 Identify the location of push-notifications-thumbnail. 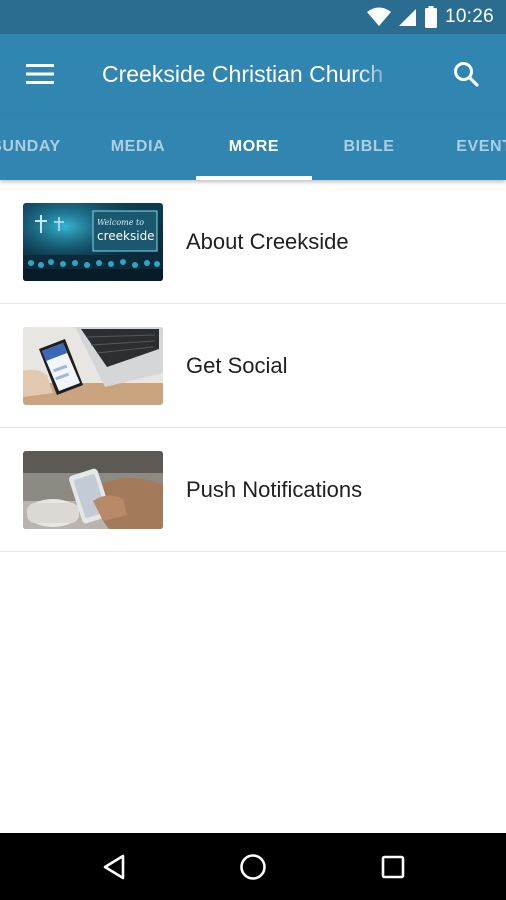
(93, 490).